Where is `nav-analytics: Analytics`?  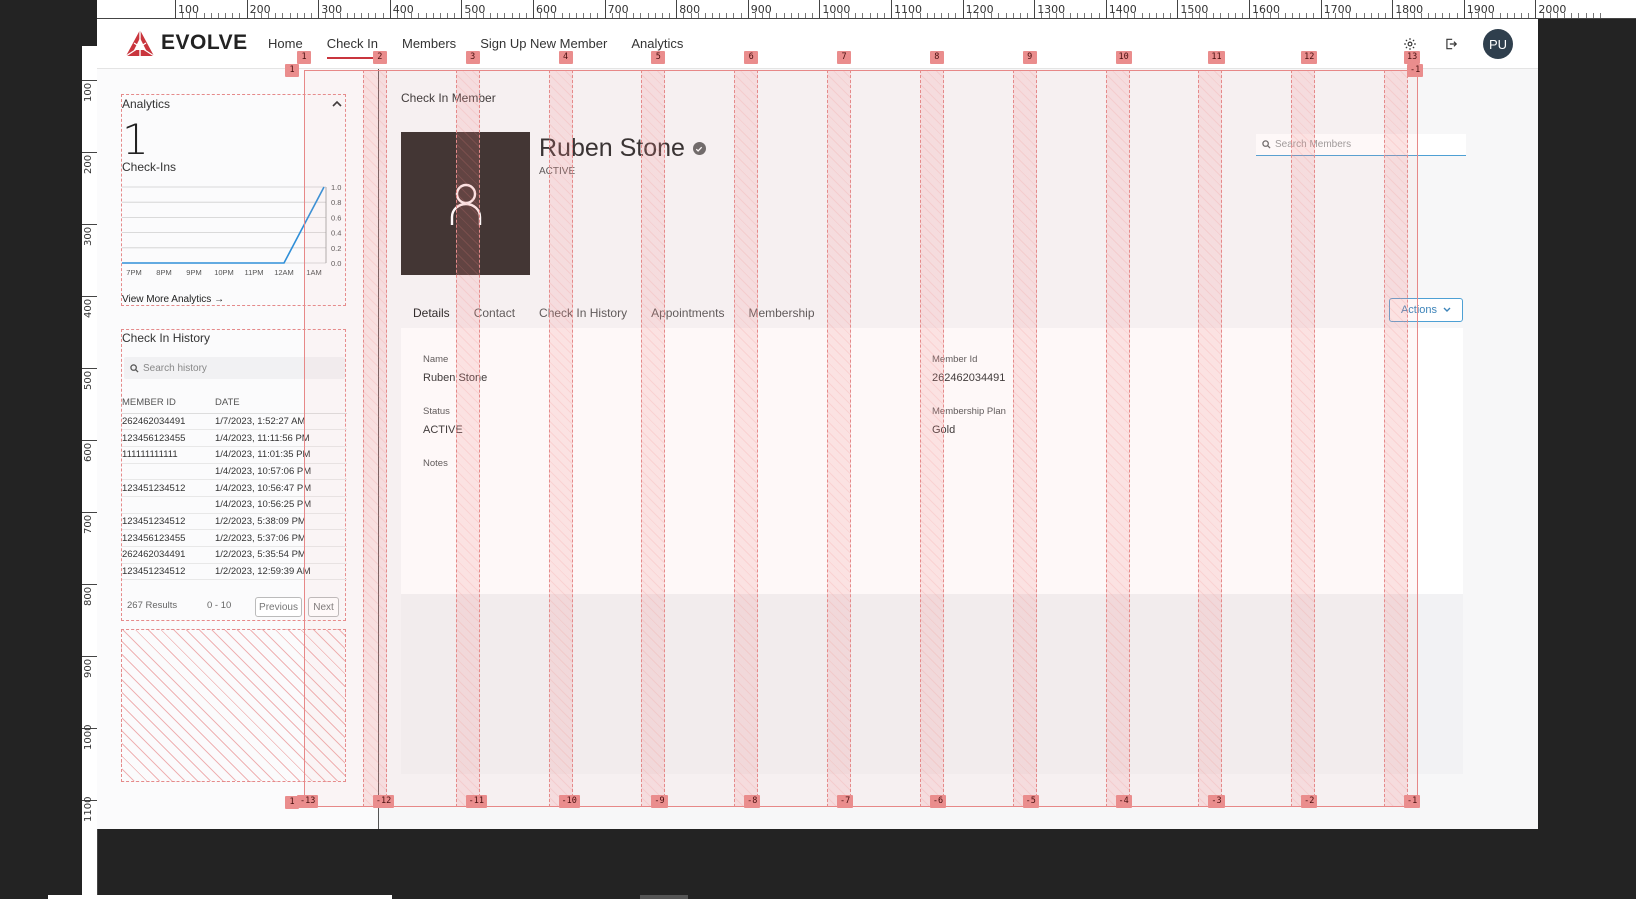
nav-analytics: Analytics is located at coordinates (657, 44).